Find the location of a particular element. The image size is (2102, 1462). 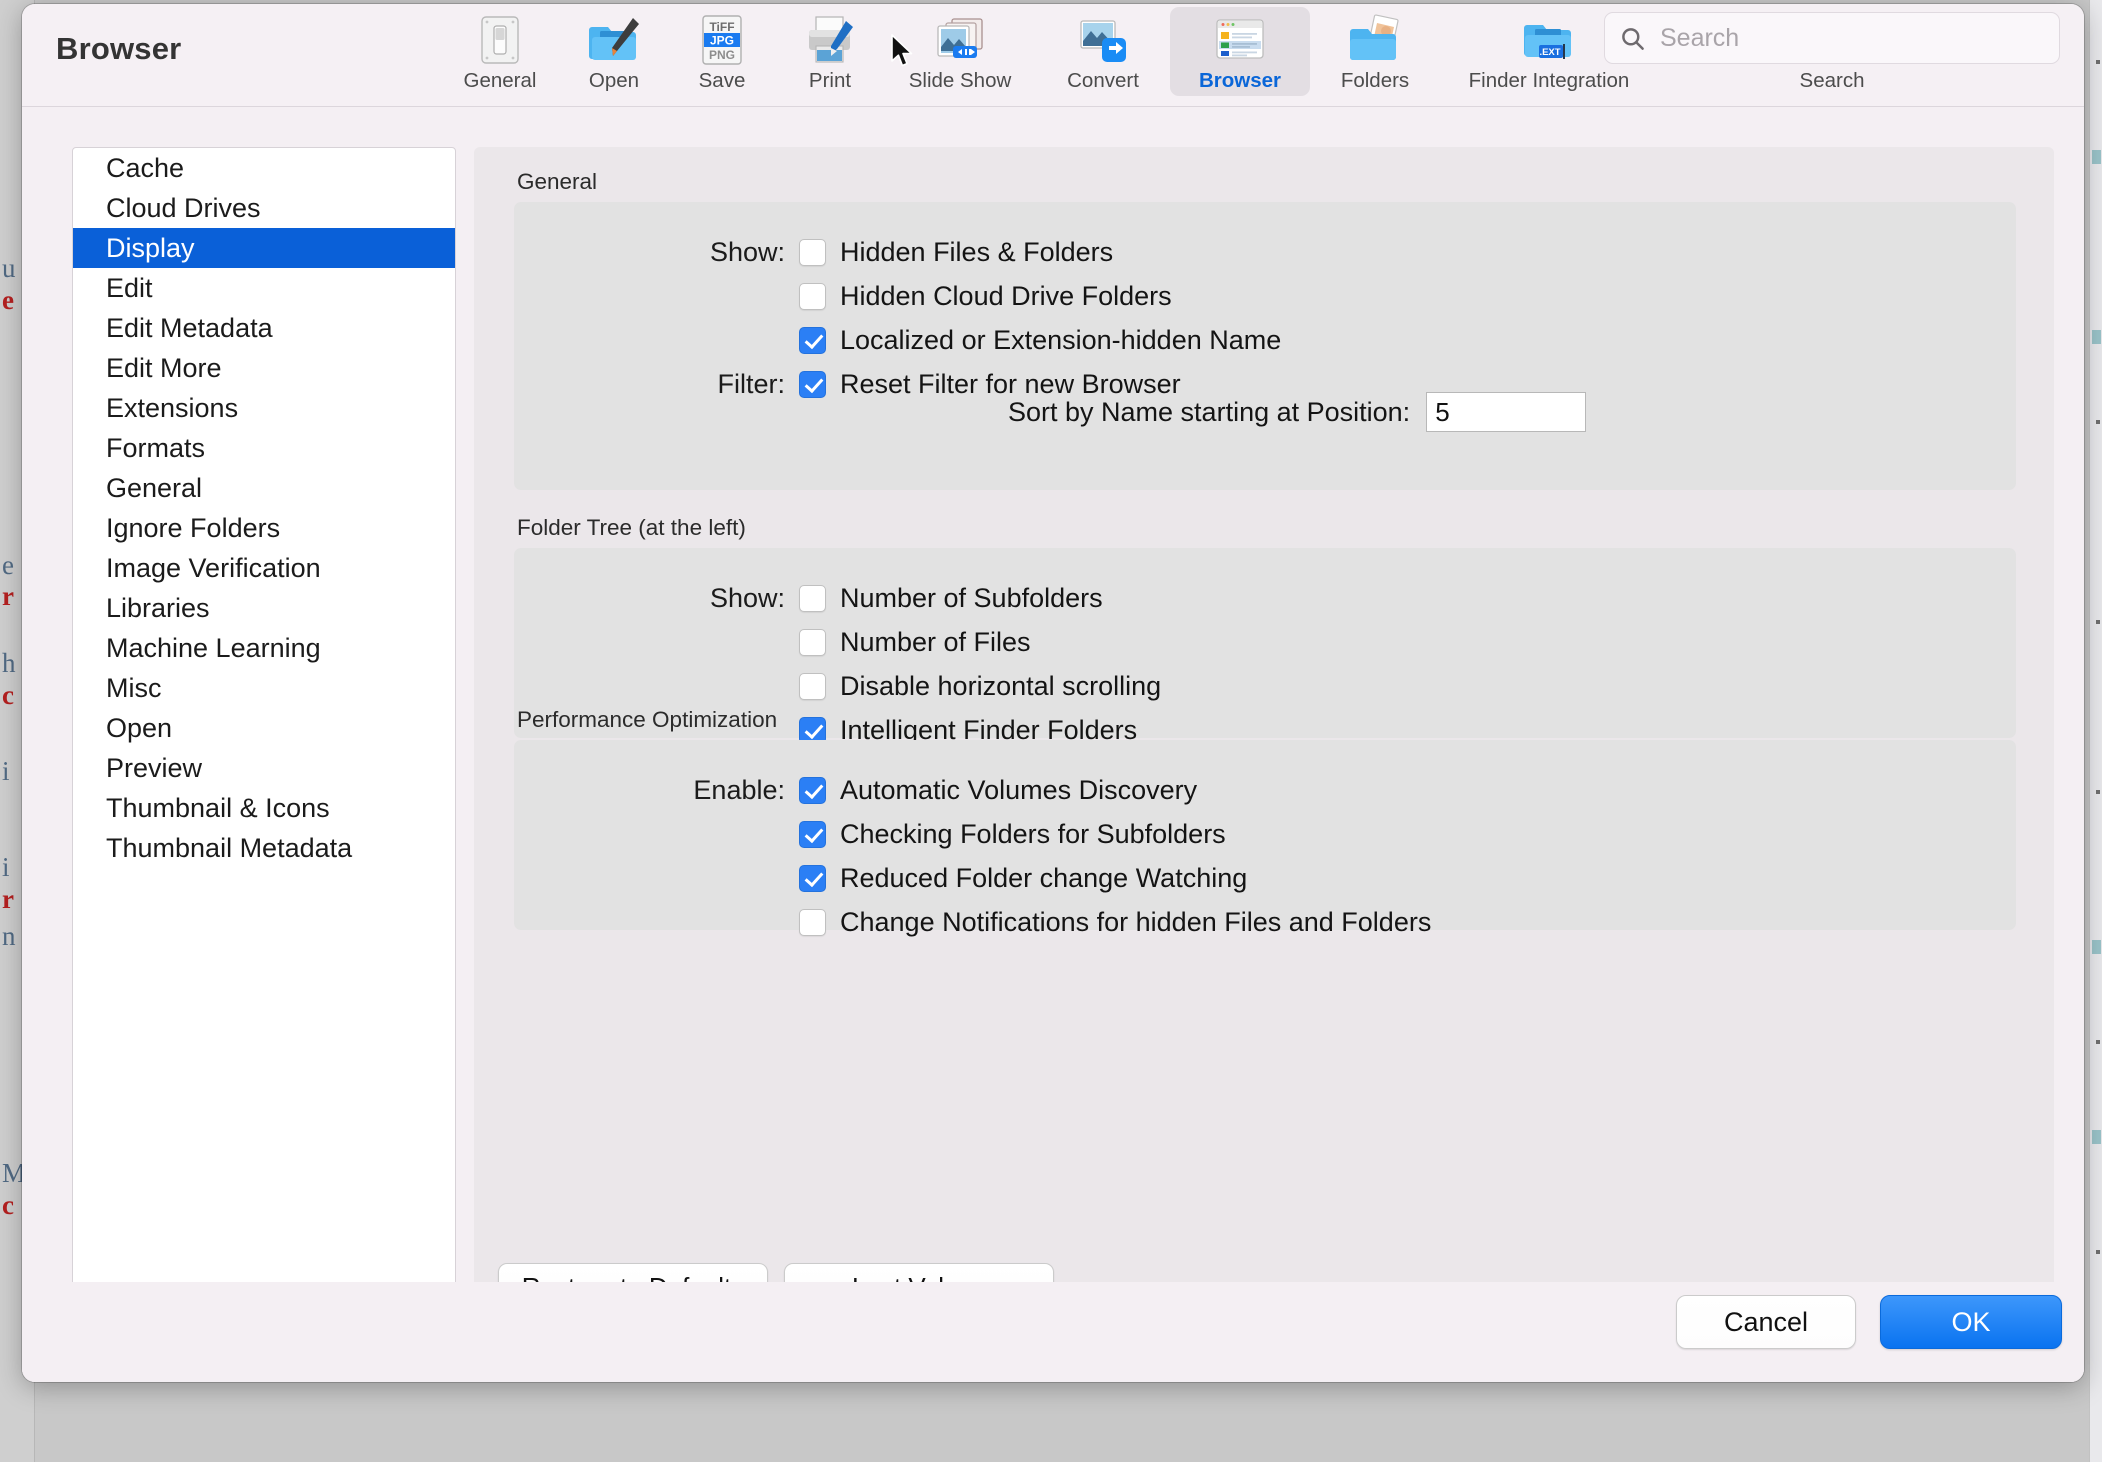

file-formats-icon: TiFF JPG PNG is located at coordinates (722, 40).